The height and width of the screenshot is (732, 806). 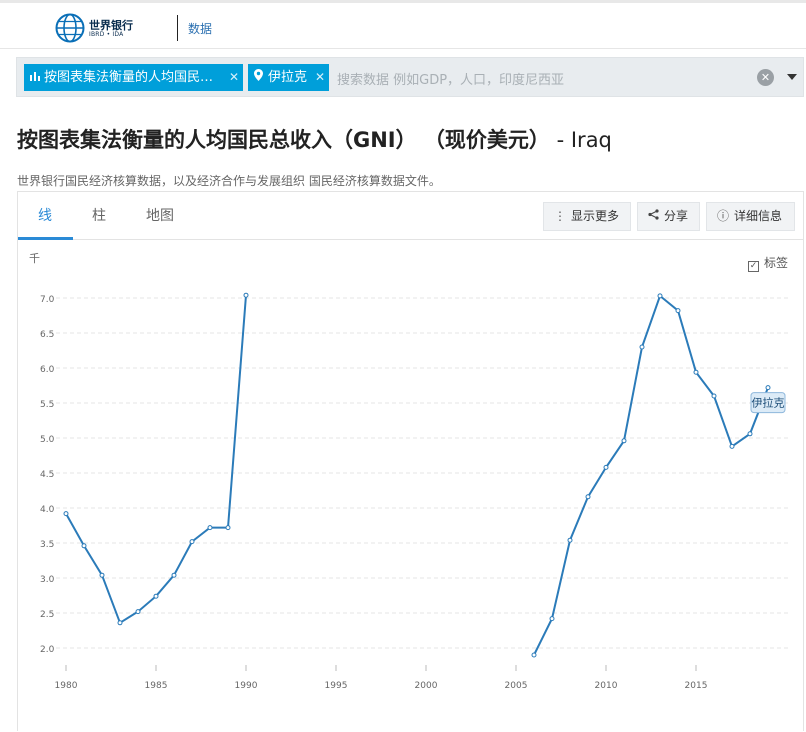 I want to click on logo-subtitle: IBRD • IDA, so click(x=106, y=34).